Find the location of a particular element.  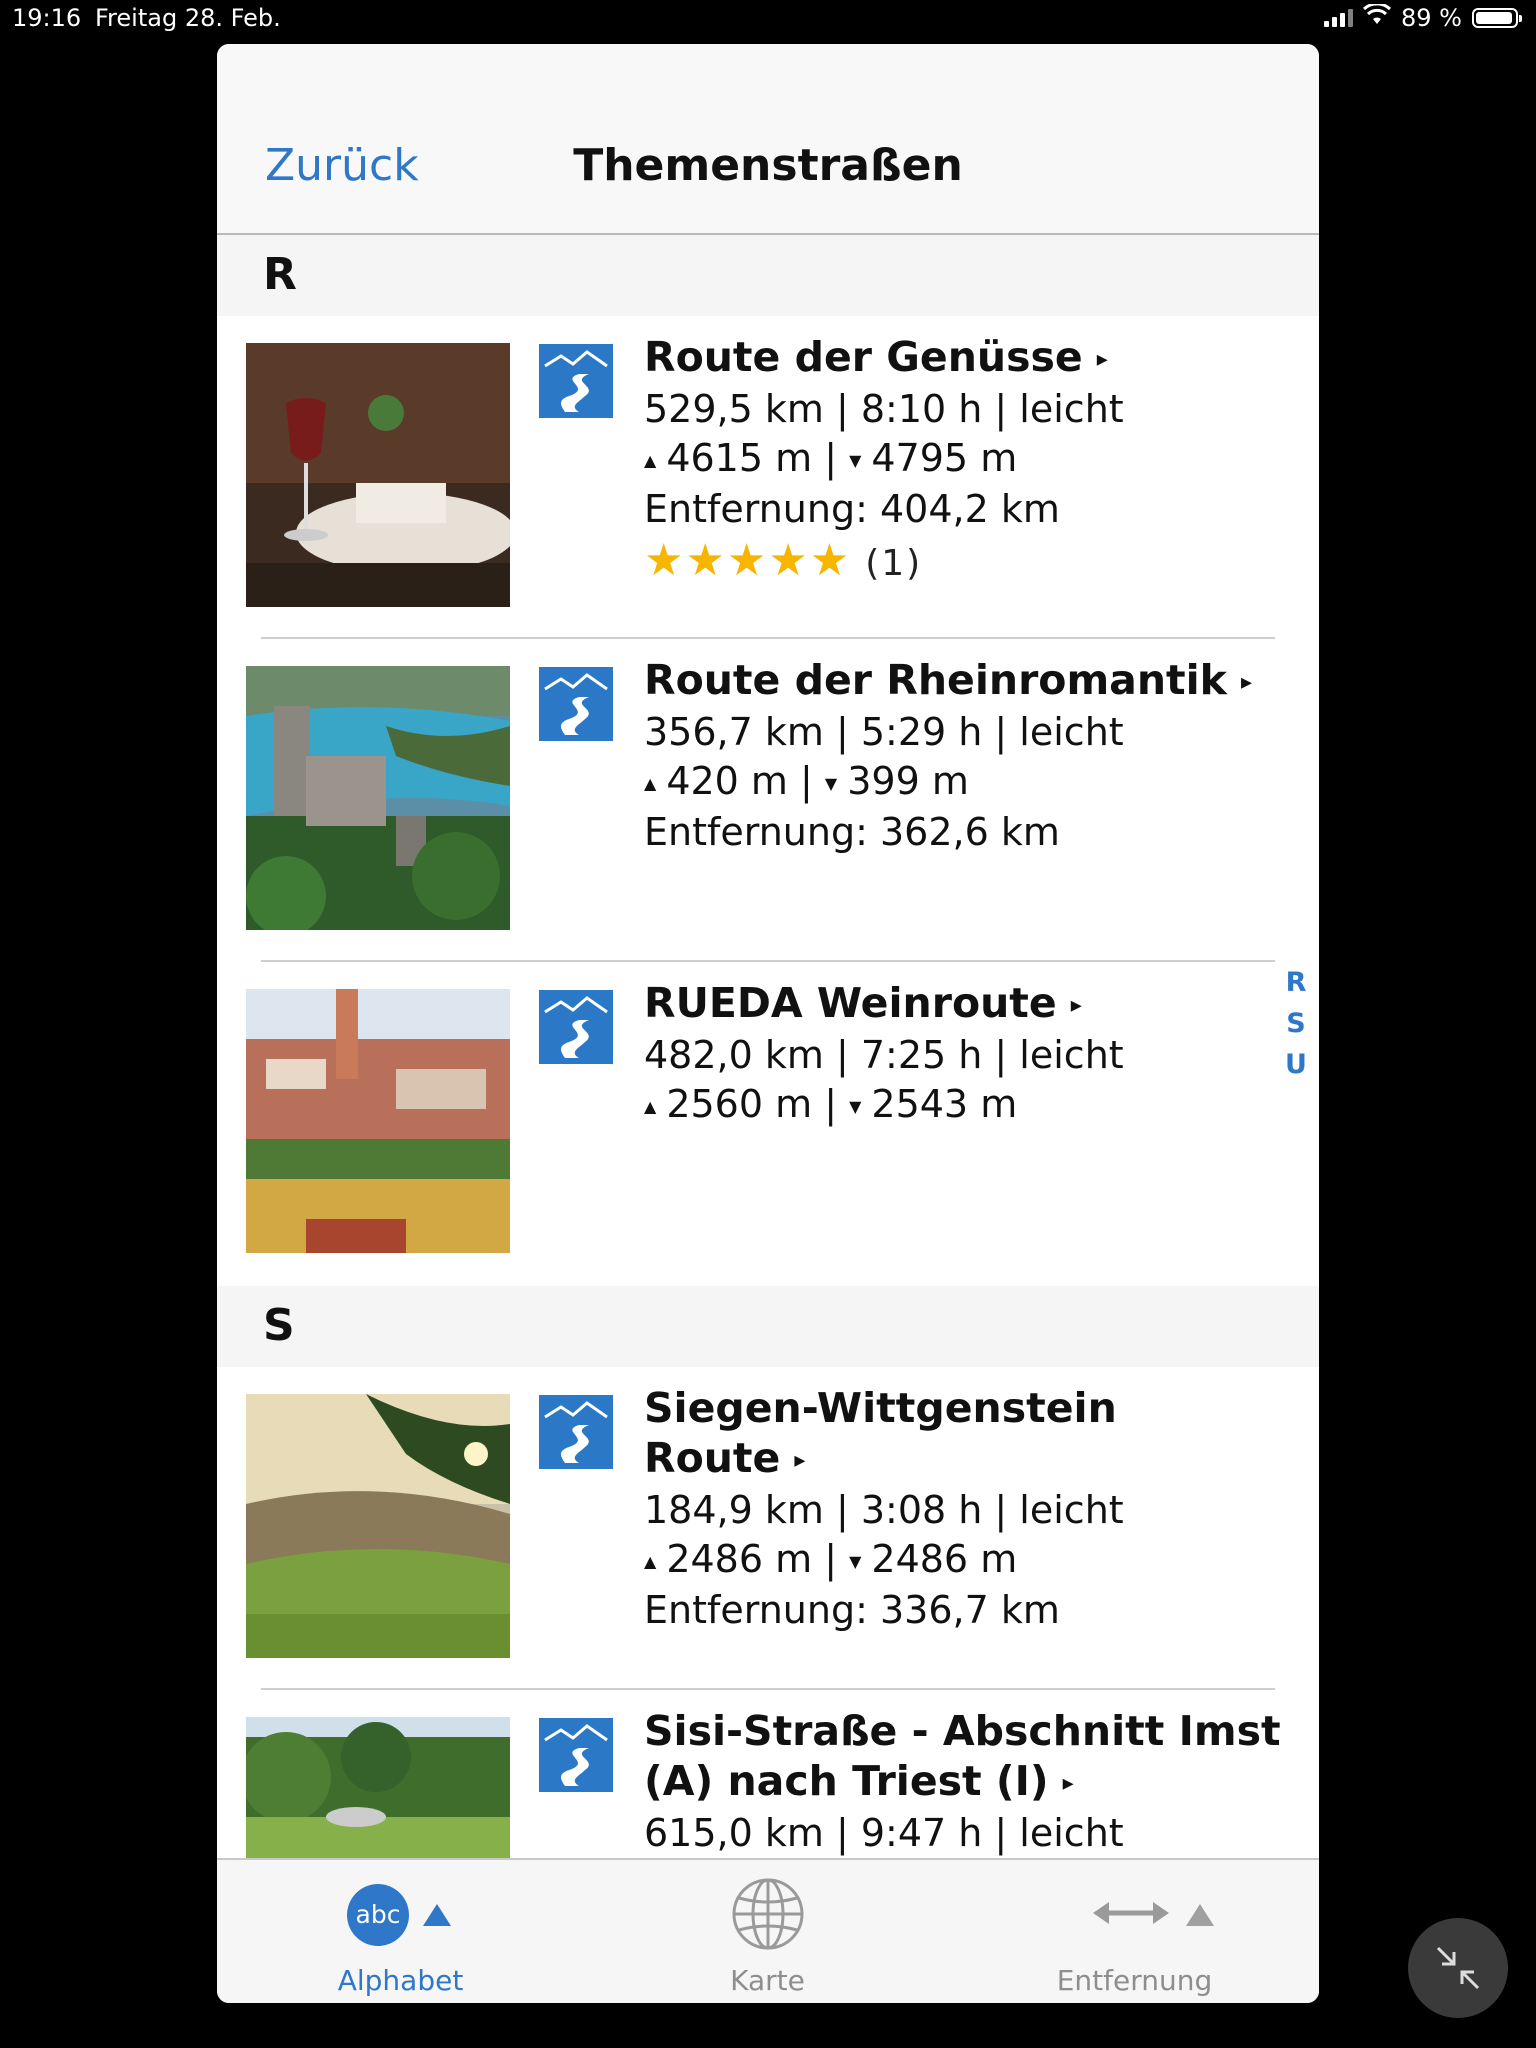

globe-icon is located at coordinates (768, 1914).